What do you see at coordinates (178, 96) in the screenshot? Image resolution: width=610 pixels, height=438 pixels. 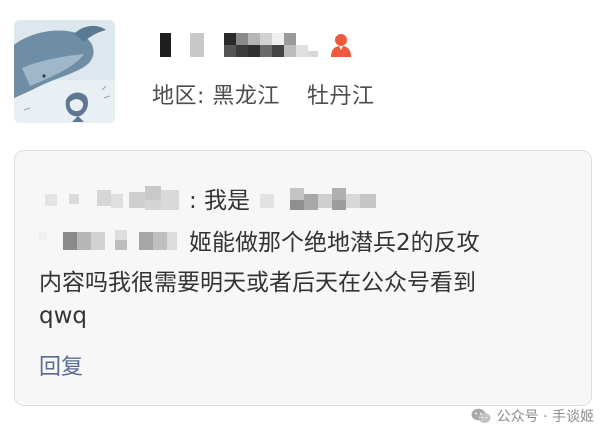 I see `region-label: 地区:` at bounding box center [178, 96].